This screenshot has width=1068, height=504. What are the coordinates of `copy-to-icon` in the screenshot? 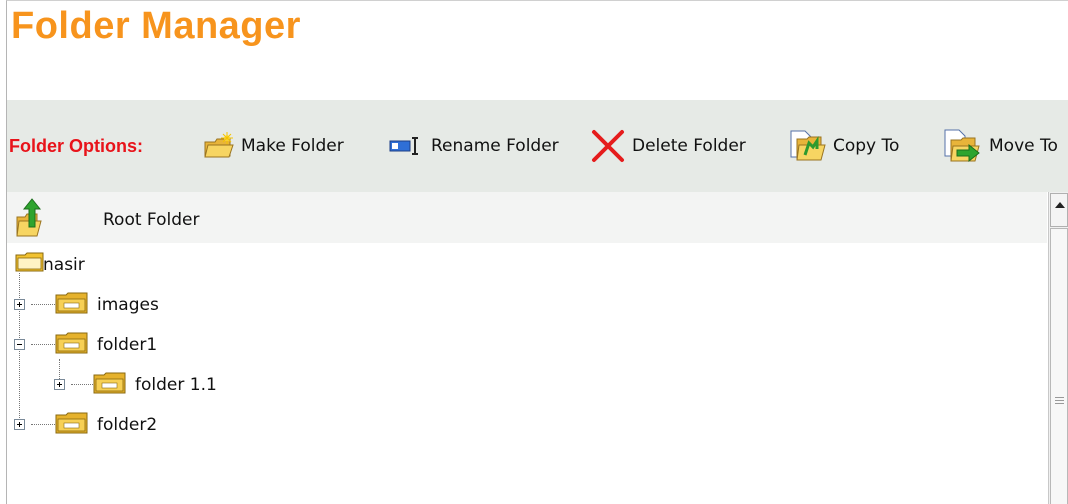 It's located at (808, 145).